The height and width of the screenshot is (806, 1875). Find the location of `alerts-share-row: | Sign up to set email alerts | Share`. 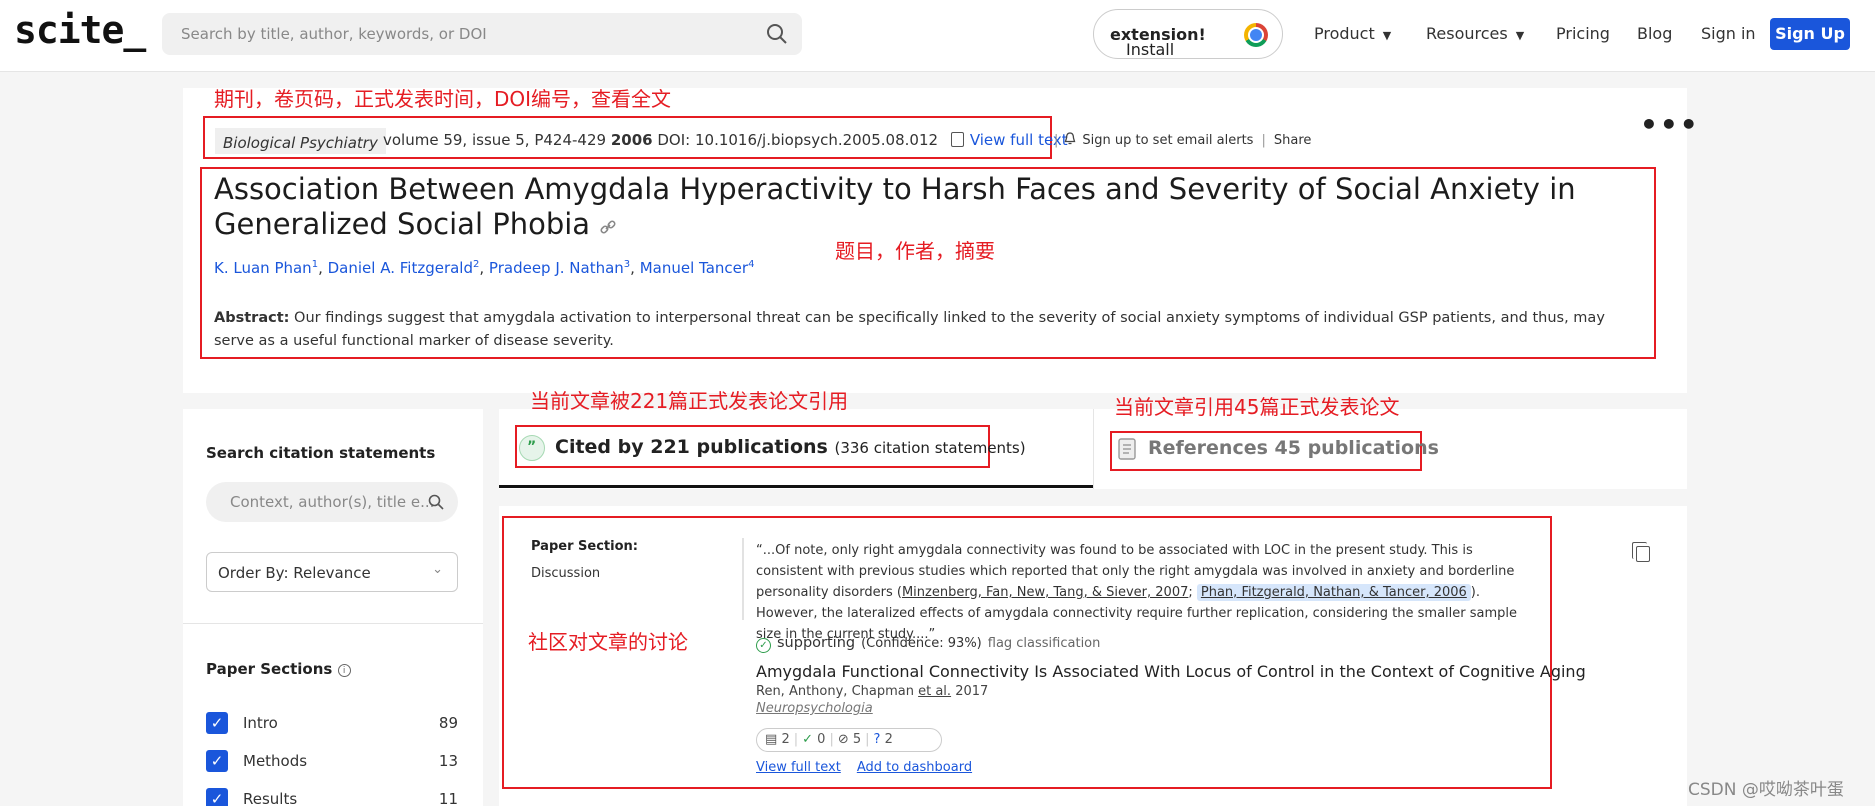

alerts-share-row: | Sign up to set email alerts | Share is located at coordinates (1183, 140).